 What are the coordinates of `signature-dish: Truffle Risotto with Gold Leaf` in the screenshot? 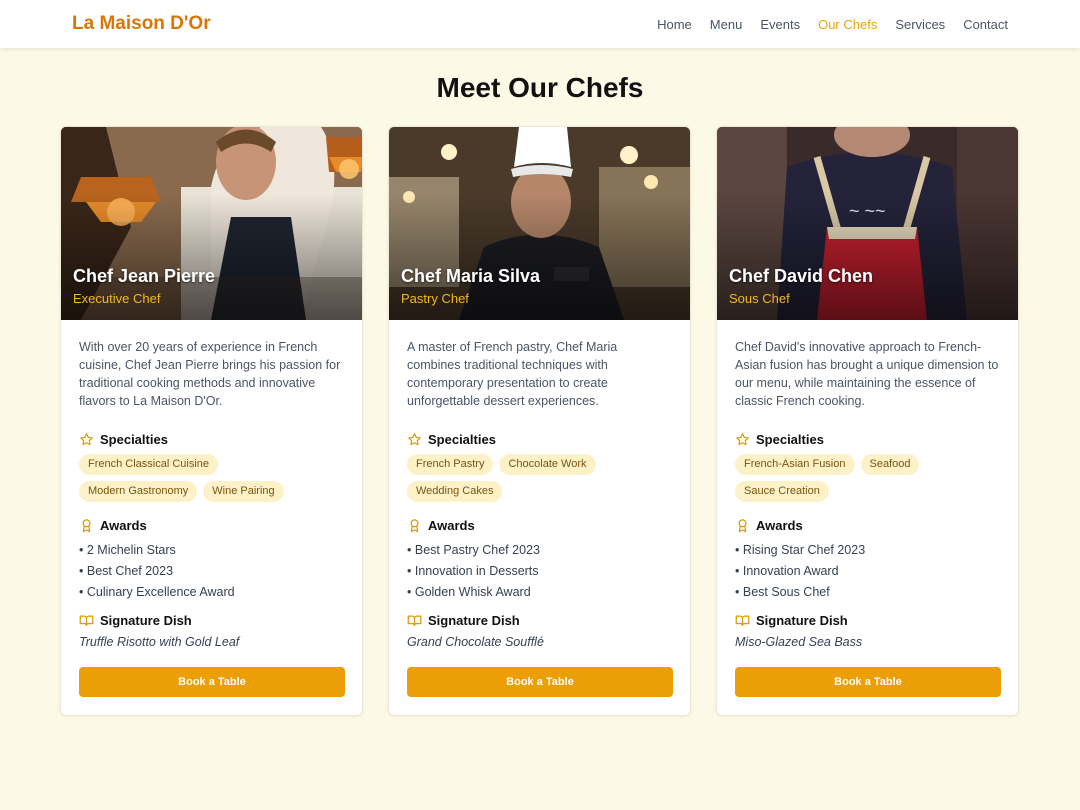 It's located at (159, 642).